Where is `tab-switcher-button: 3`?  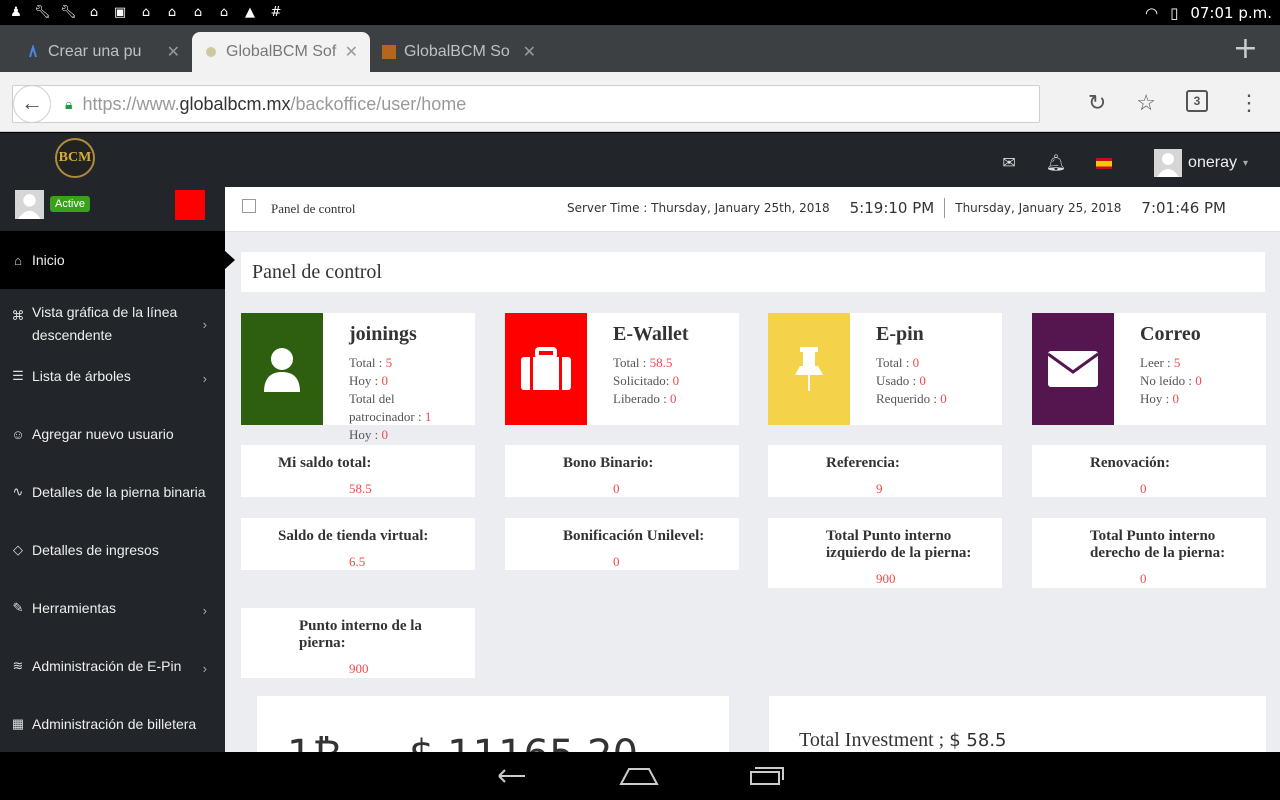 tab-switcher-button: 3 is located at coordinates (1197, 101).